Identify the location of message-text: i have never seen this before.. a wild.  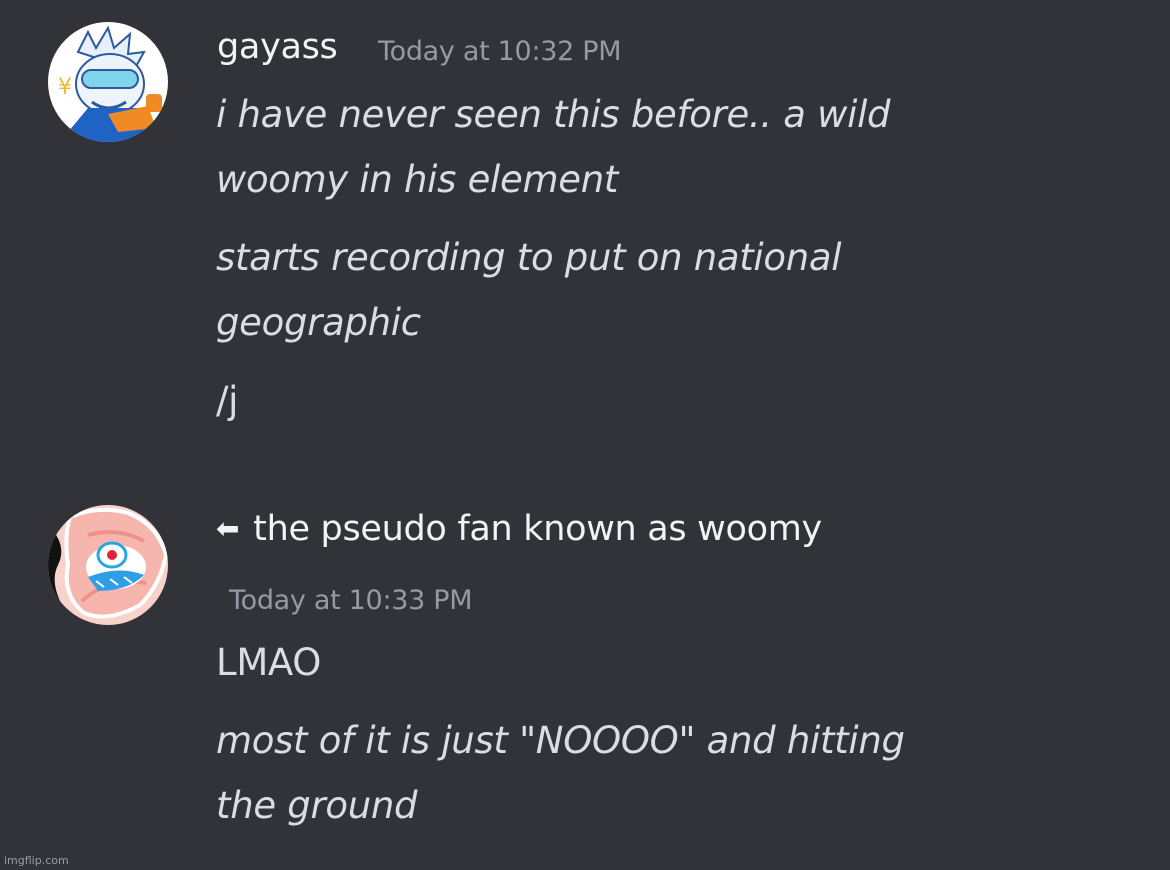
(553, 114).